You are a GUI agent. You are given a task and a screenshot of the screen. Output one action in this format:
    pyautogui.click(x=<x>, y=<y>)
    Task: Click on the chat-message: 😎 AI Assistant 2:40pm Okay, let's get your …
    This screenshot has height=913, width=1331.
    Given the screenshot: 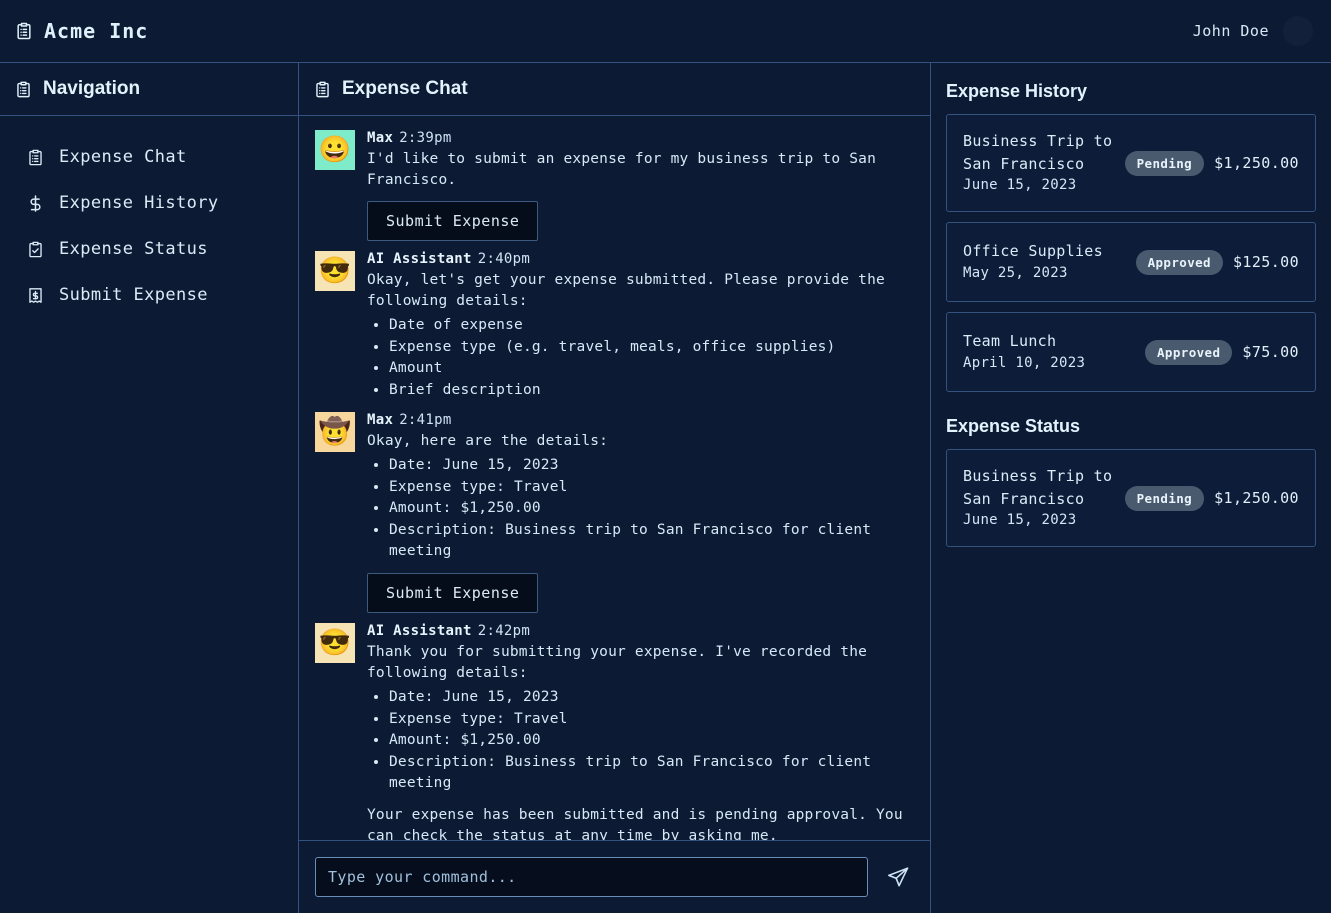 What is the action you would take?
    pyautogui.click(x=614, y=326)
    